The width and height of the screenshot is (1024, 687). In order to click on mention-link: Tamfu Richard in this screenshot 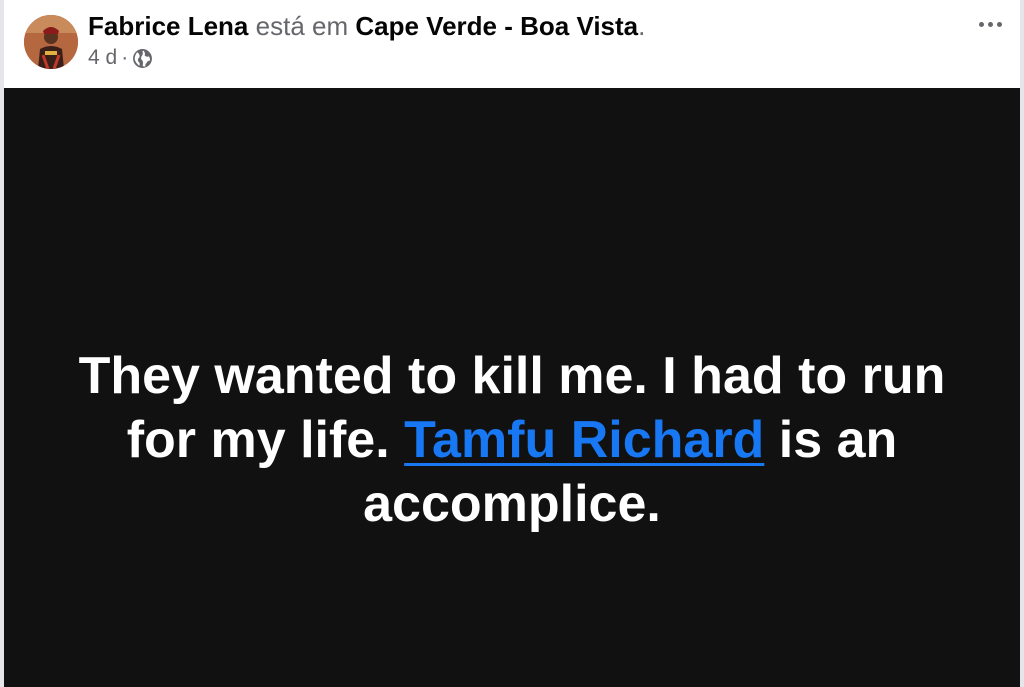, I will do `click(584, 440)`.